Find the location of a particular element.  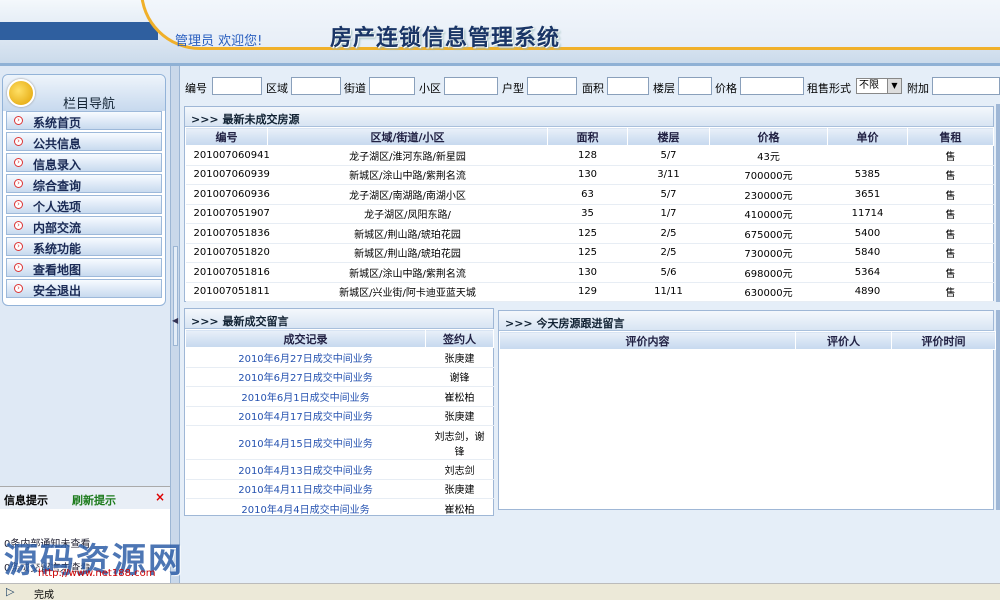

deal-record-link: 2010年4月13日成交中间业务 is located at coordinates (305, 469).